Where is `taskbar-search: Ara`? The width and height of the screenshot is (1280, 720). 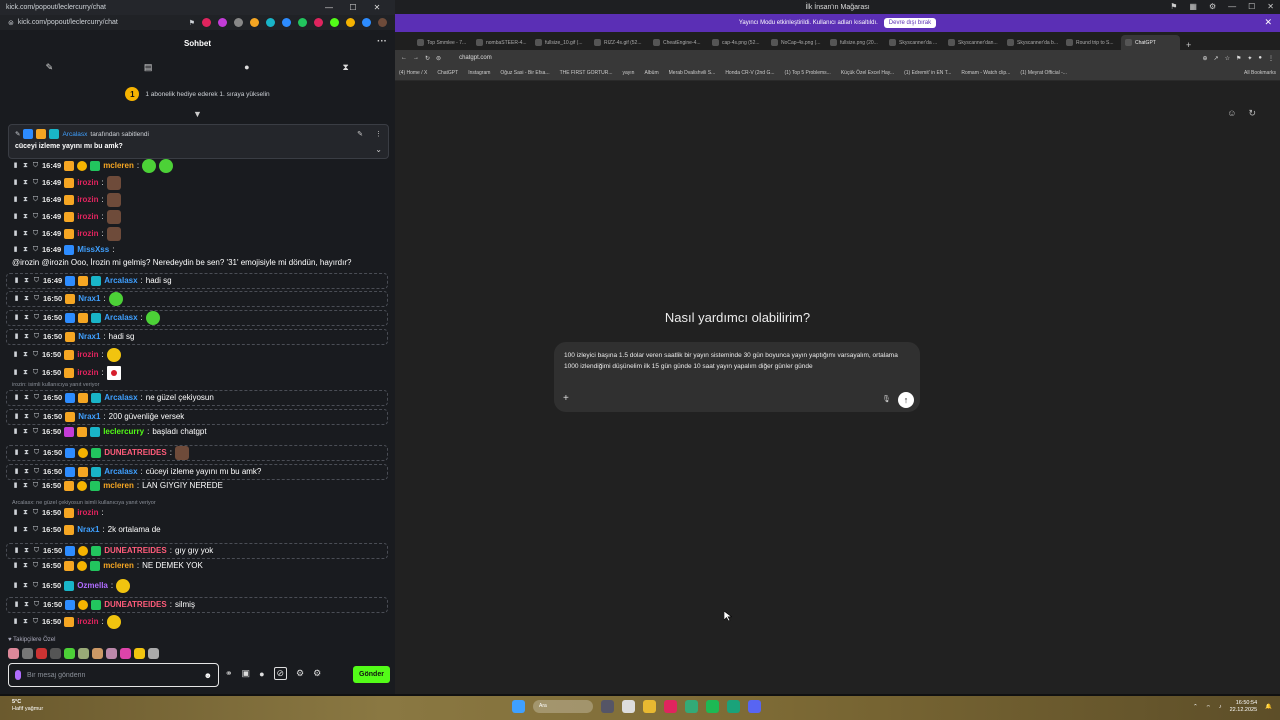
taskbar-search: Ara is located at coordinates (563, 706).